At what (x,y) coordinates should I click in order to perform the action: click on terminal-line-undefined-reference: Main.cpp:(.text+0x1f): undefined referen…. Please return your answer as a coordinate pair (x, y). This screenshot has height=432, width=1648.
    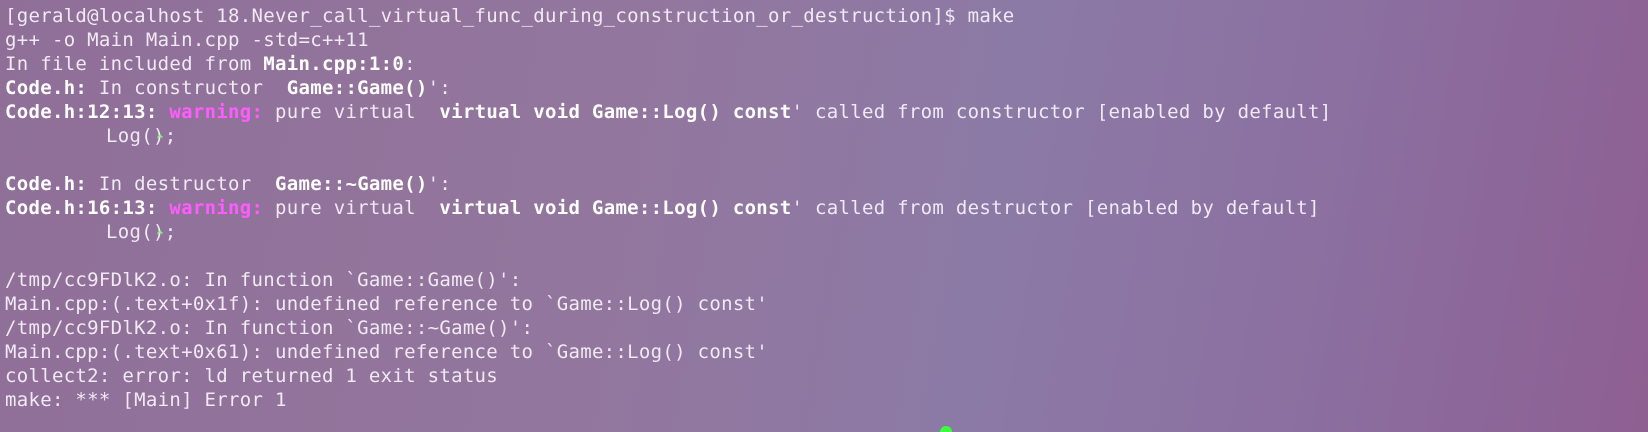
    Looking at the image, I should click on (387, 304).